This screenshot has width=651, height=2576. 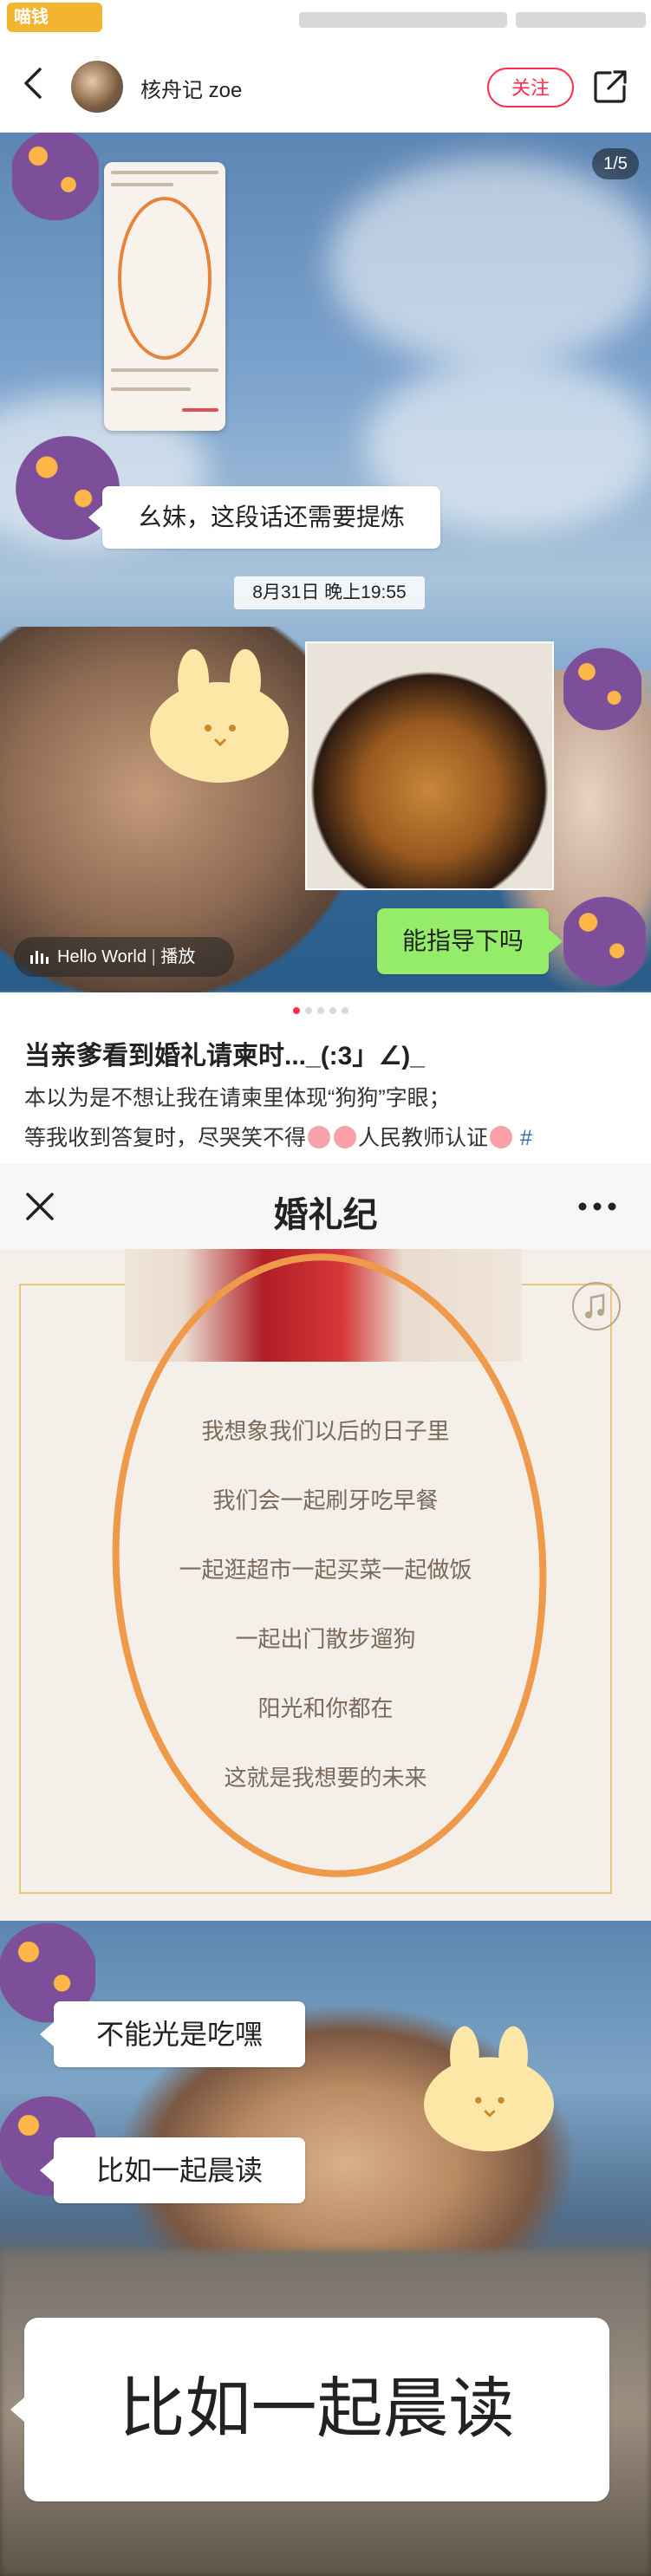 I want to click on status-bar: 喵钱, so click(x=325, y=17).